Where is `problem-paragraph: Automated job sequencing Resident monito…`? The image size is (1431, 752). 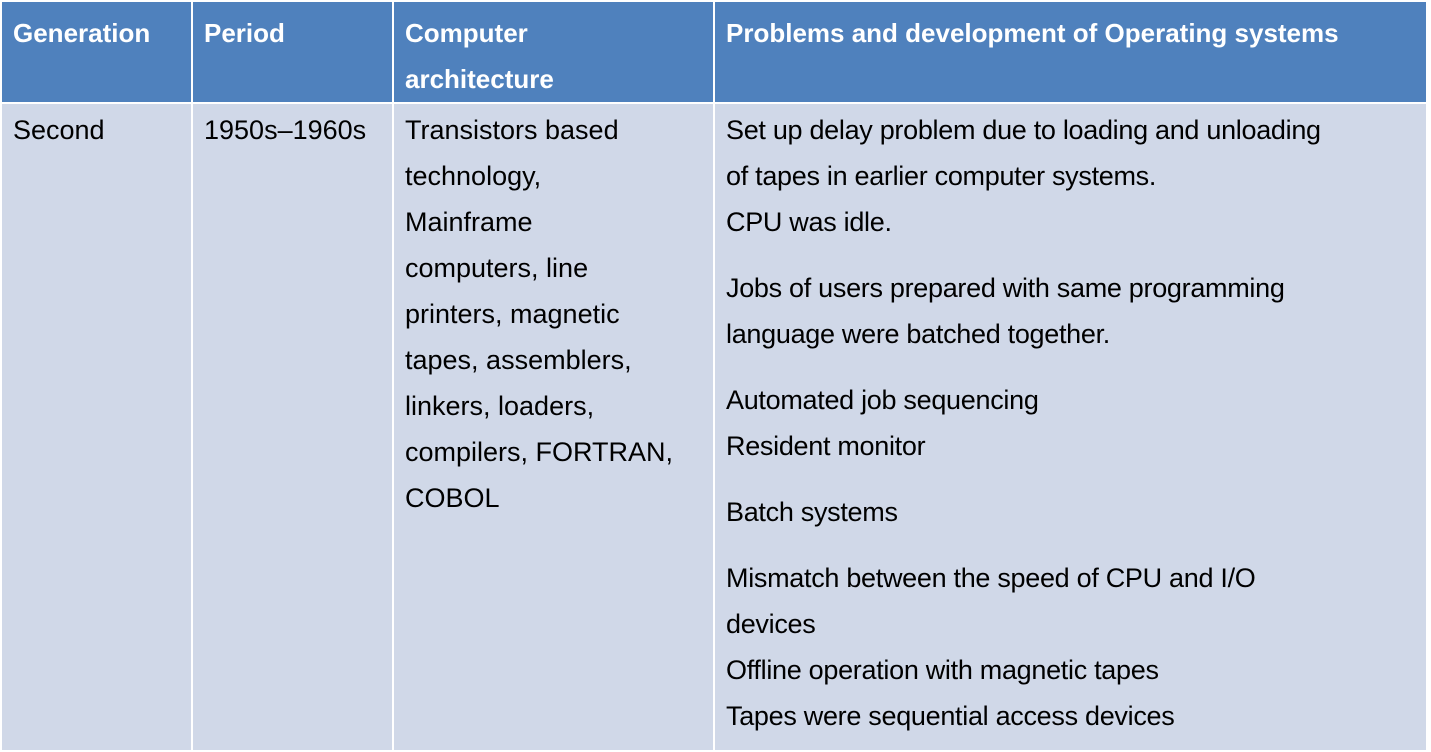
problem-paragraph: Automated job sequencing Resident monito… is located at coordinates (1071, 423).